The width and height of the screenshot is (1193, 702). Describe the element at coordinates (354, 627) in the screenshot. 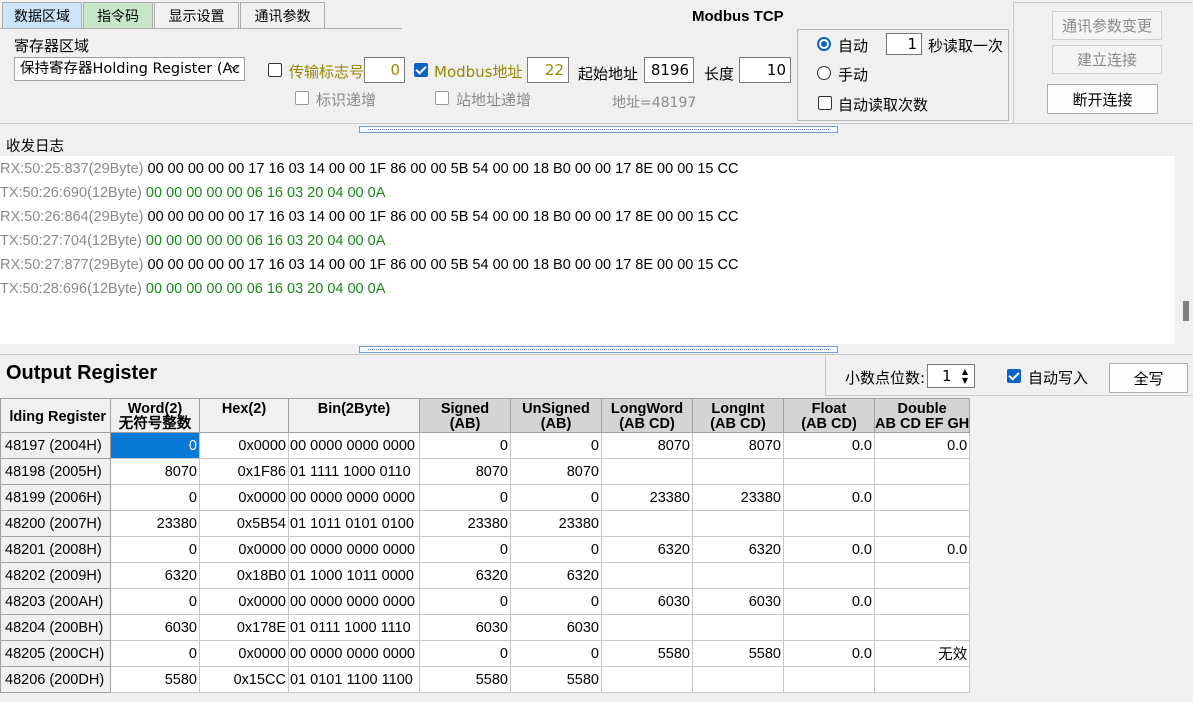

I see `bin-cell: 01 0111 1000 1110` at that location.